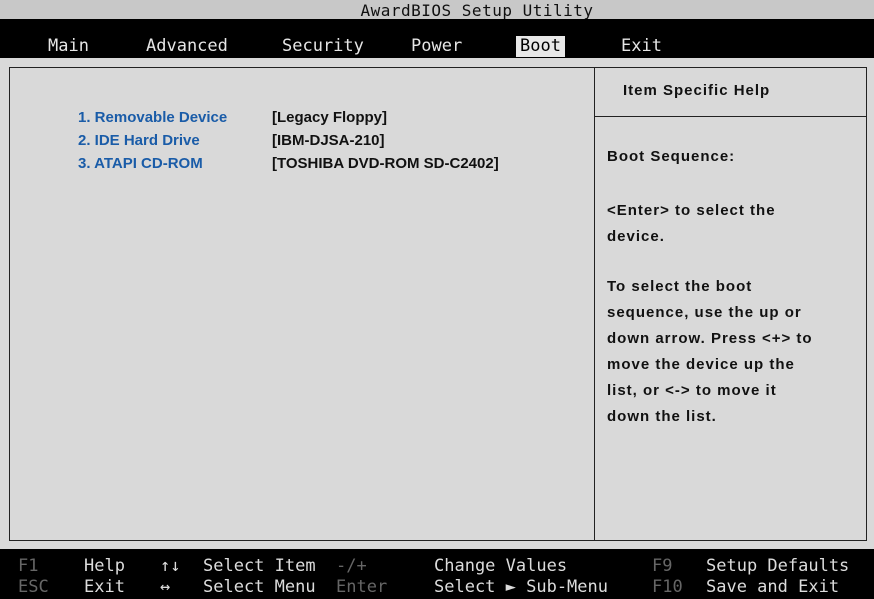 This screenshot has width=874, height=599. I want to click on help-line: down the list., so click(662, 416).